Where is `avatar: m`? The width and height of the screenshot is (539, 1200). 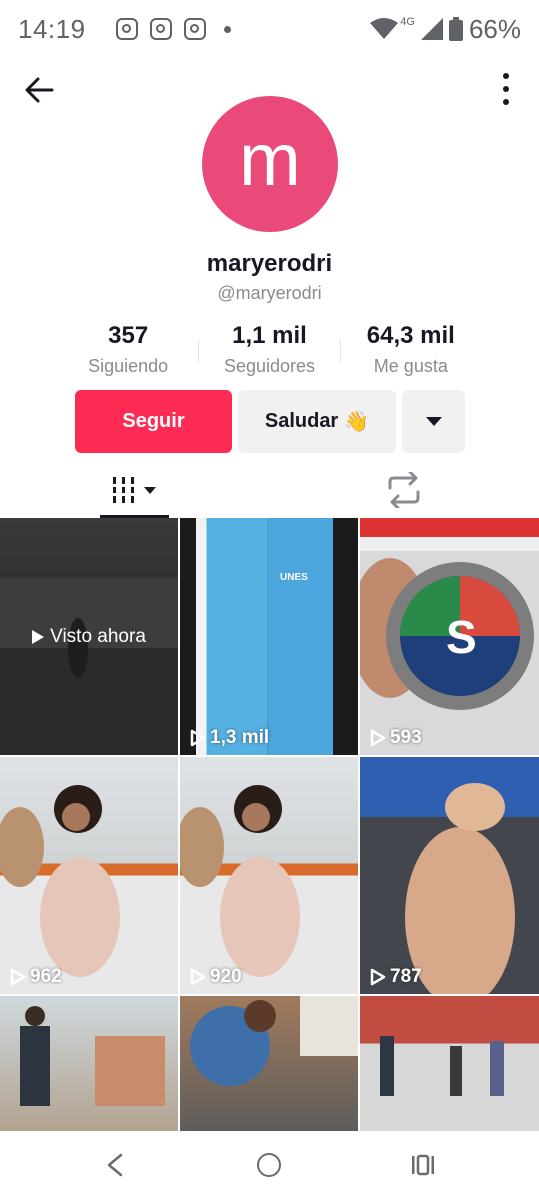 avatar: m is located at coordinates (270, 164).